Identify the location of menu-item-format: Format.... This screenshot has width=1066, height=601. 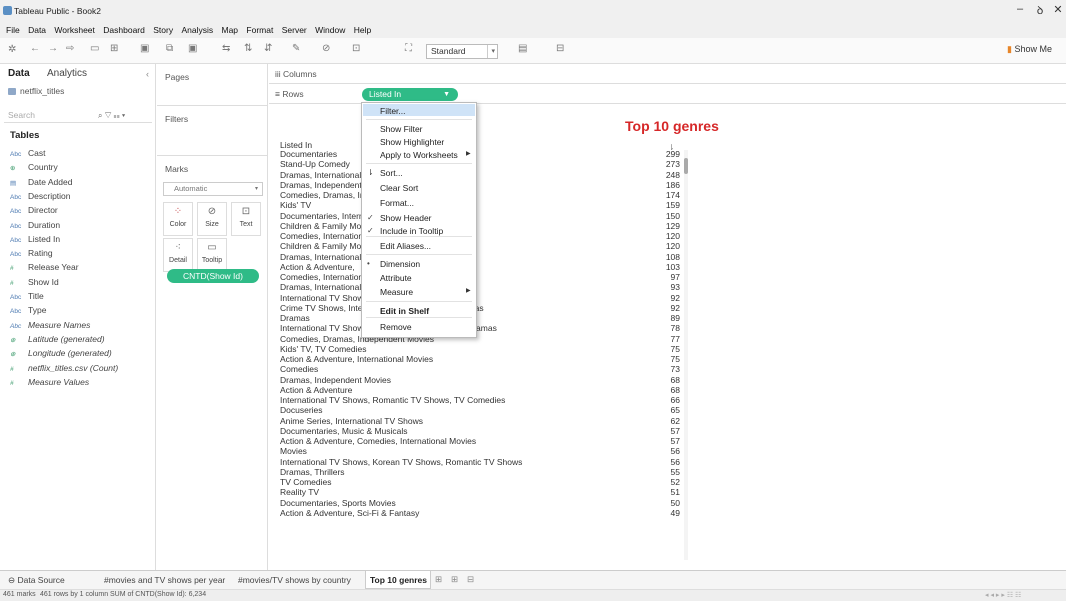
(397, 203).